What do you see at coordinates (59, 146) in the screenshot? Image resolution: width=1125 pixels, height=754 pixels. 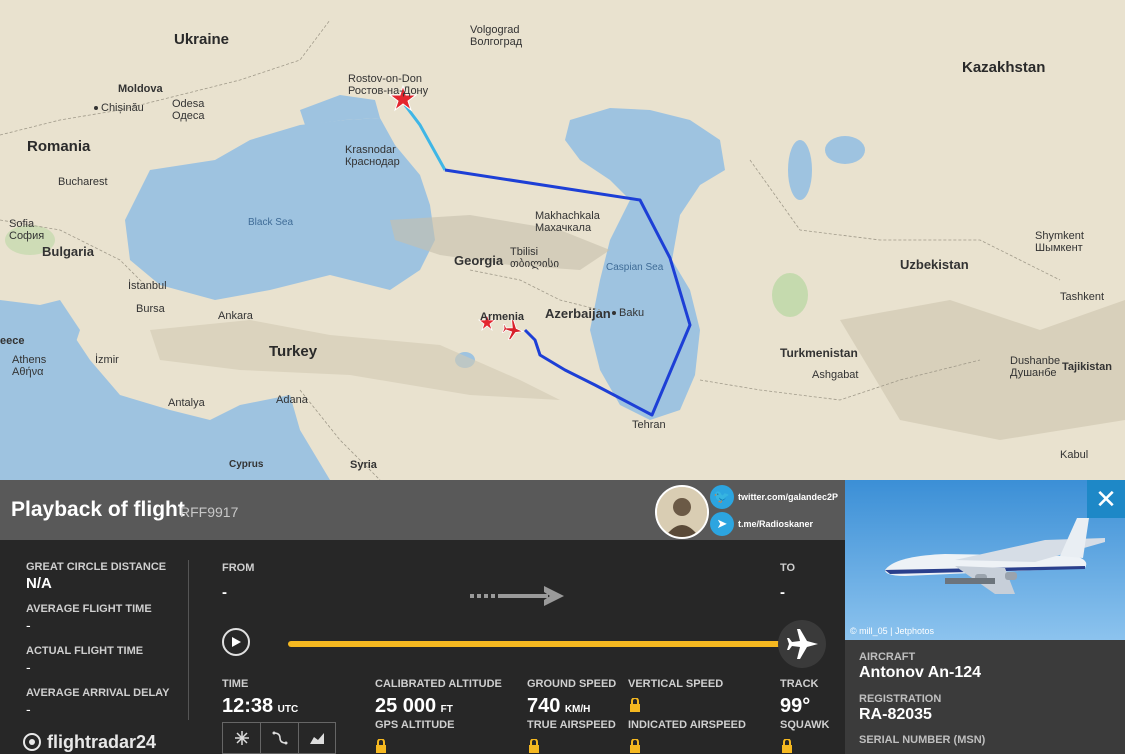 I see `map-label-romania: Romania` at bounding box center [59, 146].